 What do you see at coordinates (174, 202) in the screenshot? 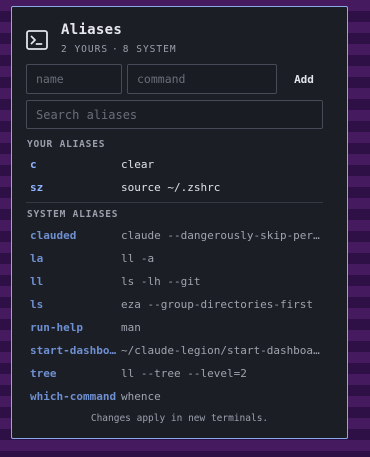
I see `section-divider` at bounding box center [174, 202].